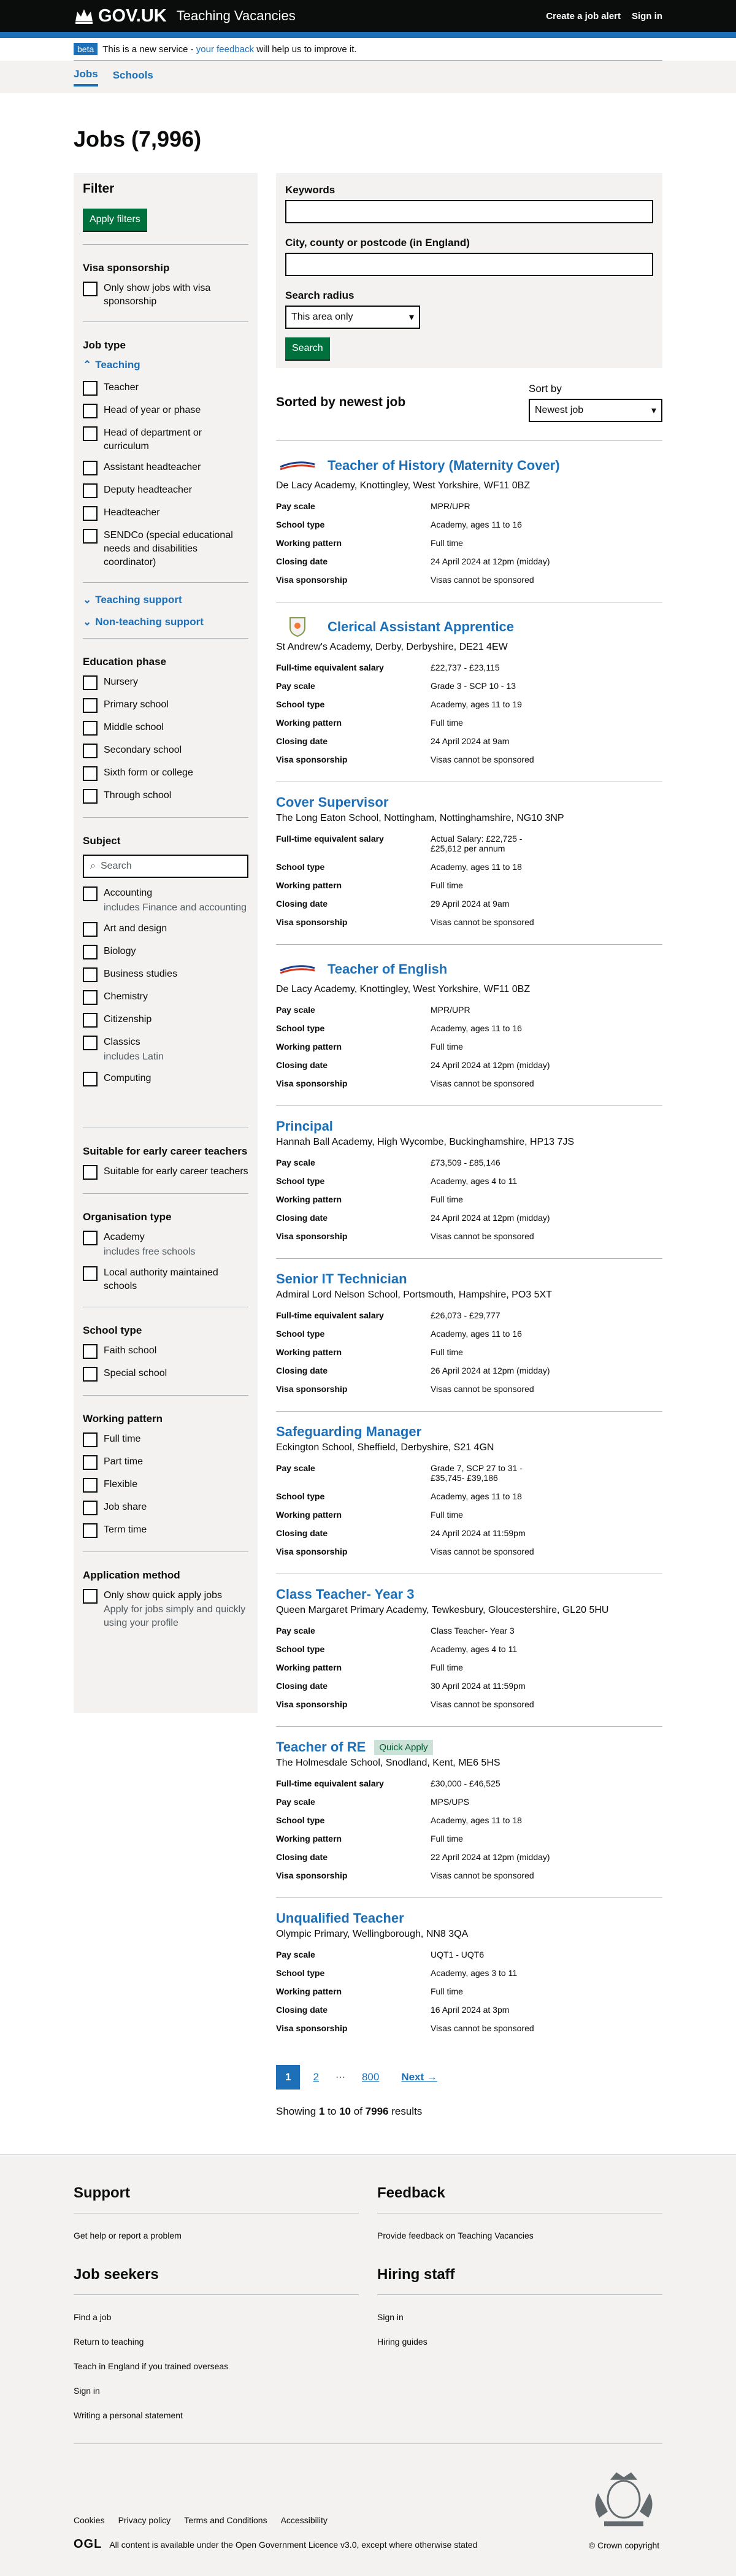 This screenshot has height=2576, width=736. Describe the element at coordinates (165, 1279) in the screenshot. I see `org-checkbox: Local authority maintained schools` at that location.